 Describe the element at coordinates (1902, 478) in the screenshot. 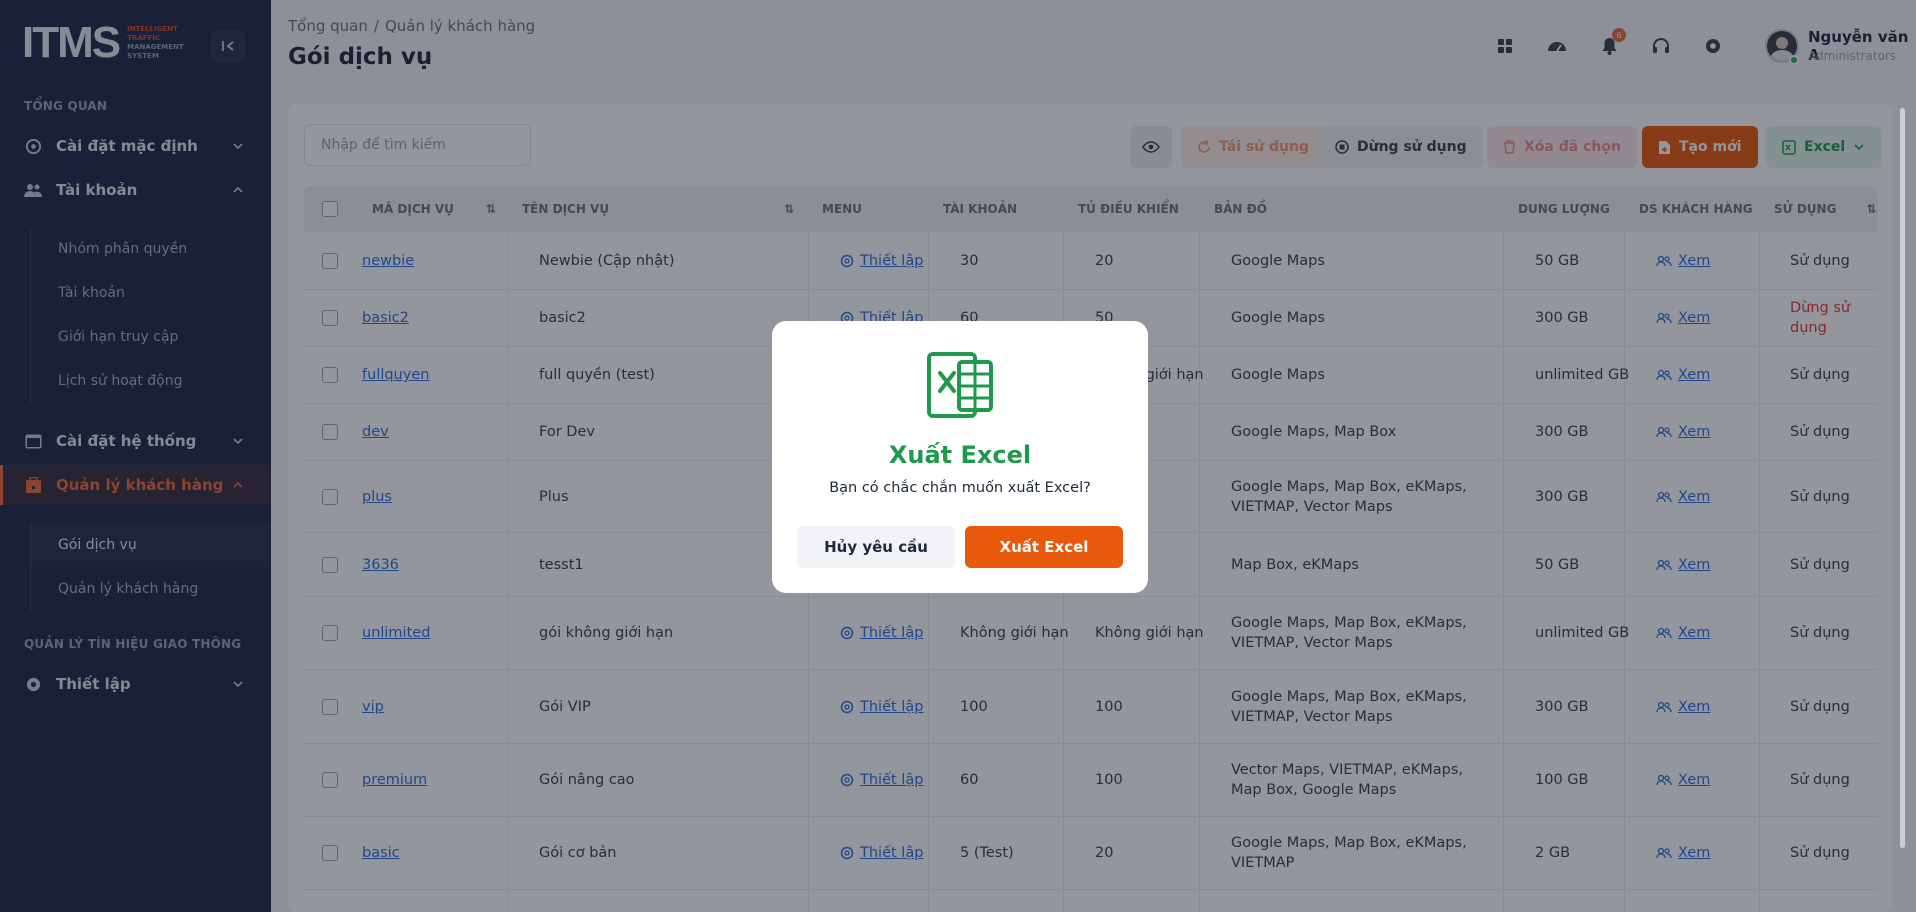

I see `page-scrollbar` at that location.